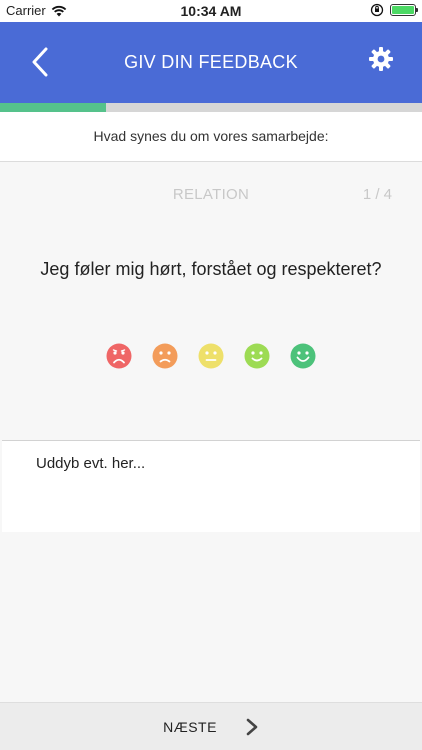 The height and width of the screenshot is (750, 422). I want to click on survey-subtitle: Hvad synes du om vores samarbejde:, so click(211, 136).